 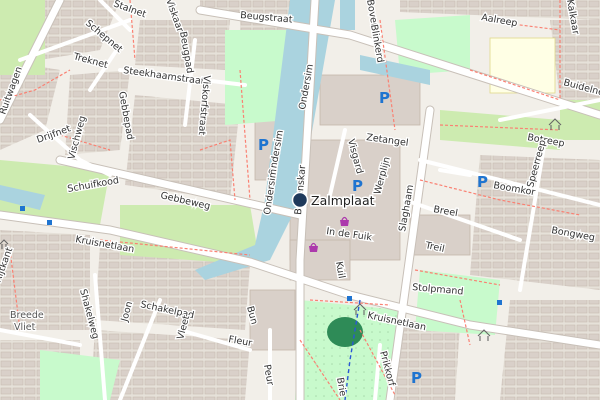 I want to click on location-marker: Zalmplaat, so click(x=333, y=200).